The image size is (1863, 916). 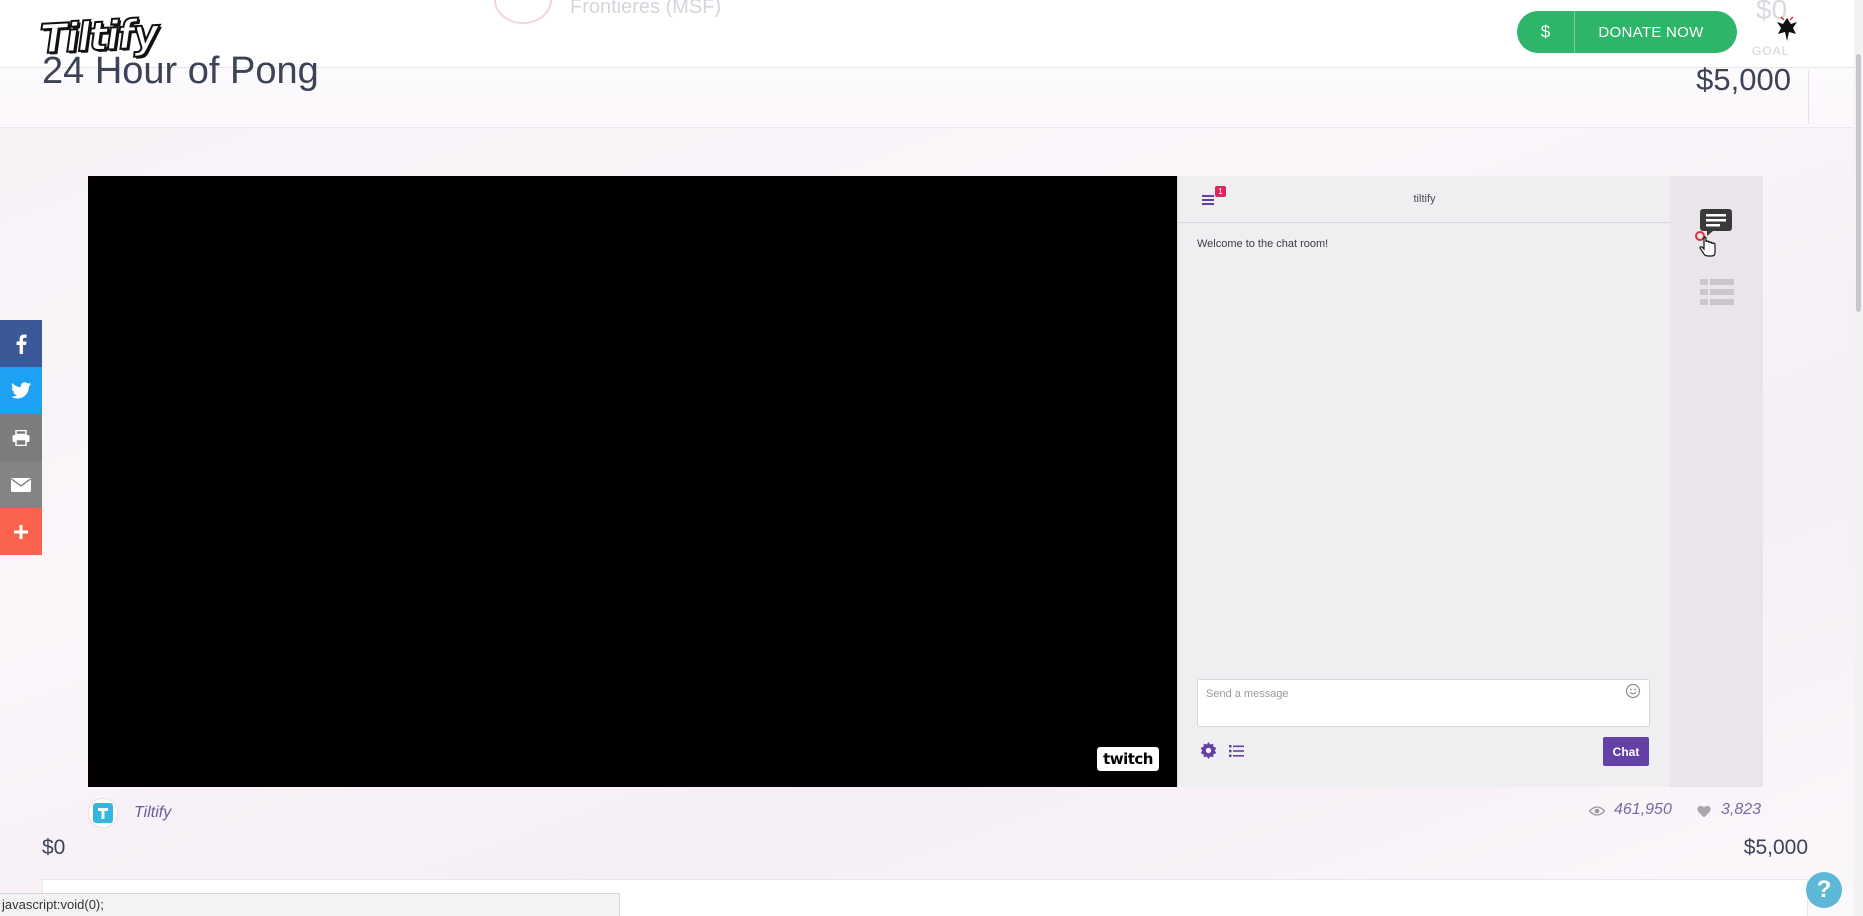 I want to click on twitter-share-button, so click(x=21, y=390).